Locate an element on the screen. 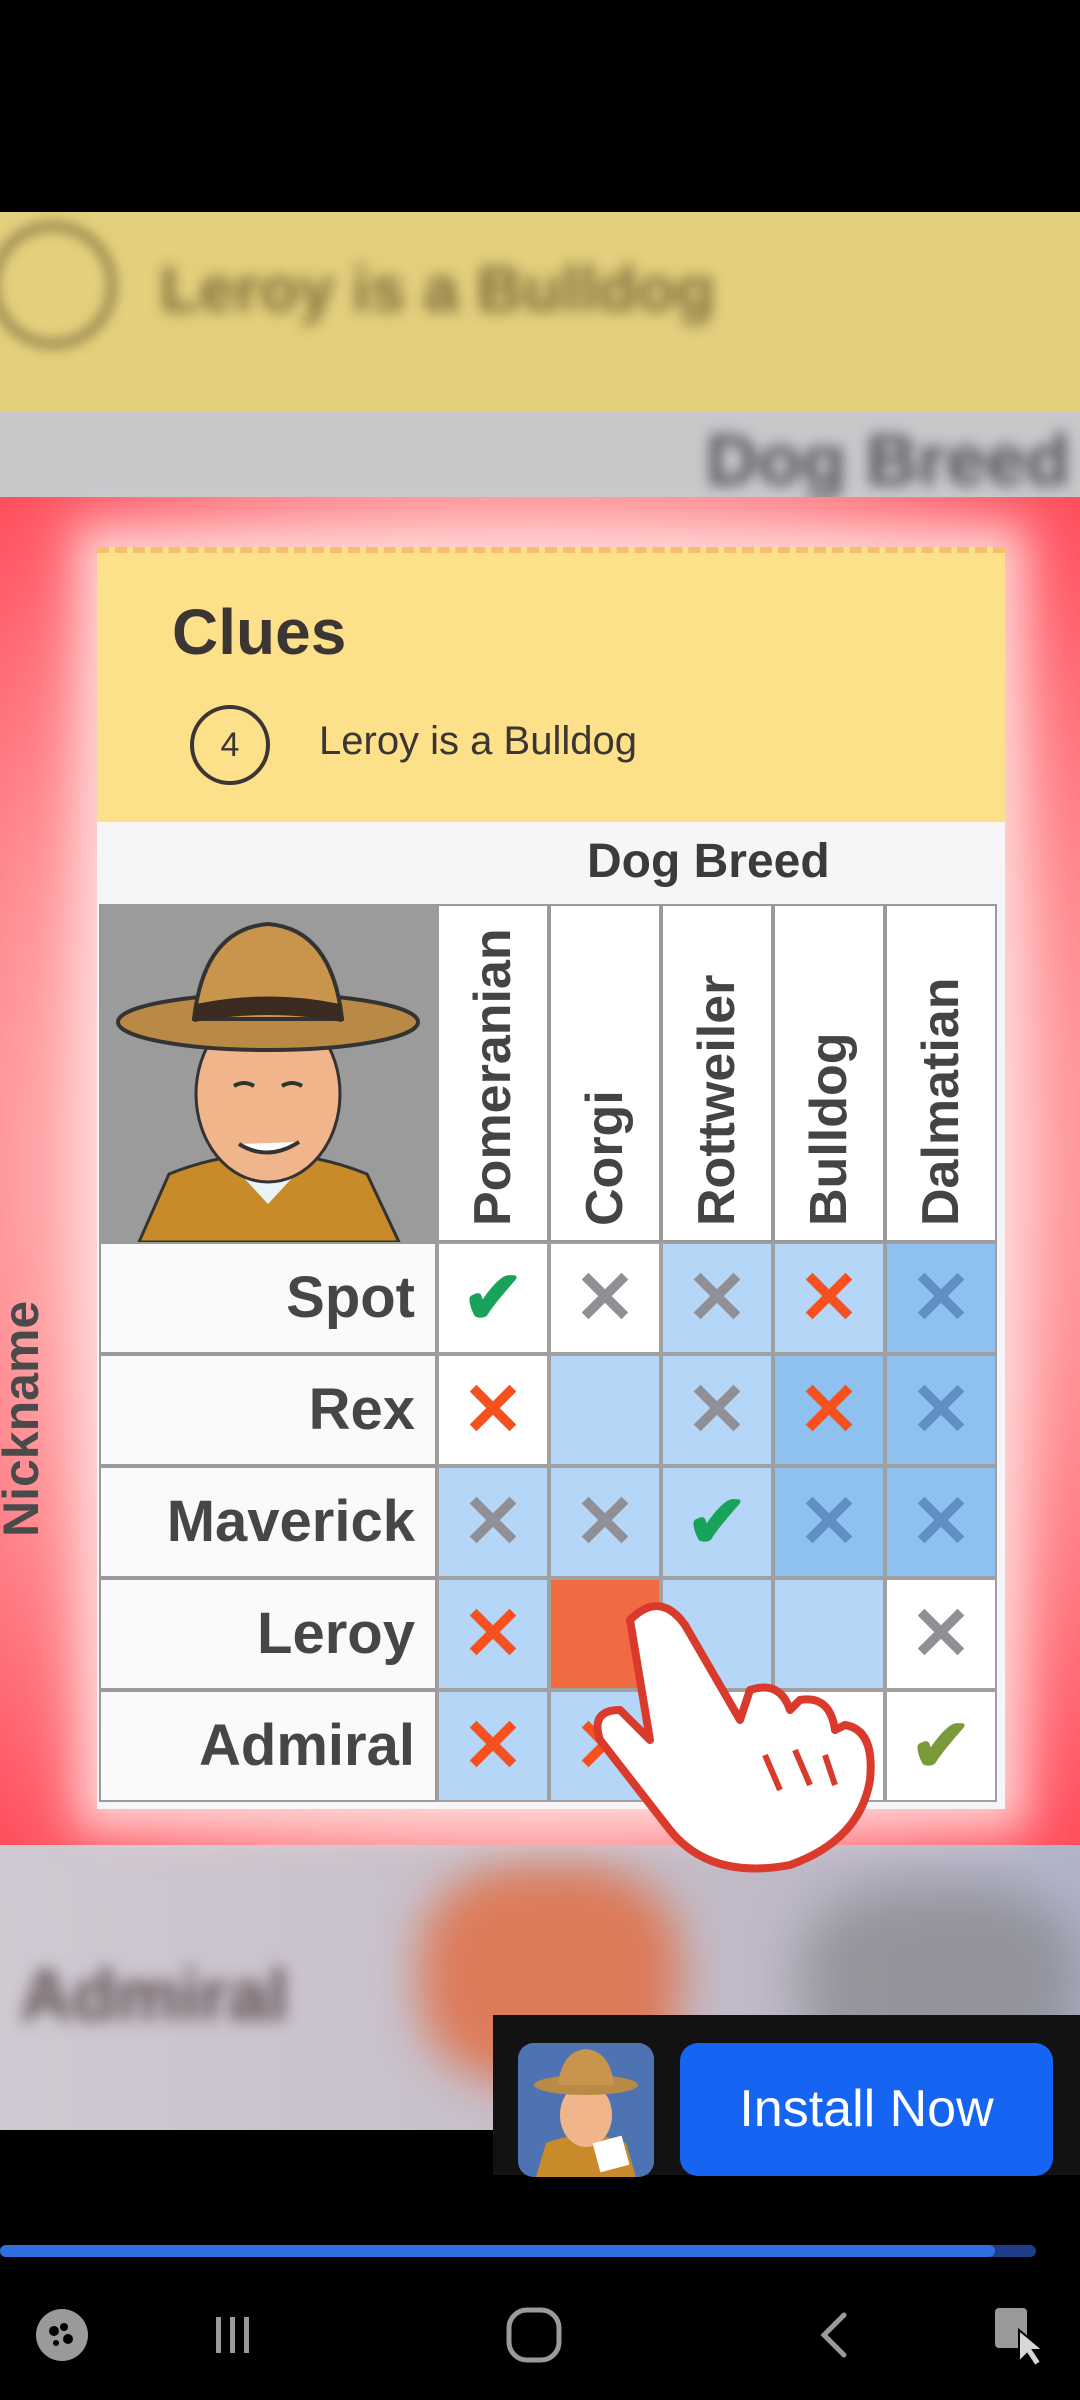 The image size is (1080, 2400). column-label: Corgi is located at coordinates (605, 1158).